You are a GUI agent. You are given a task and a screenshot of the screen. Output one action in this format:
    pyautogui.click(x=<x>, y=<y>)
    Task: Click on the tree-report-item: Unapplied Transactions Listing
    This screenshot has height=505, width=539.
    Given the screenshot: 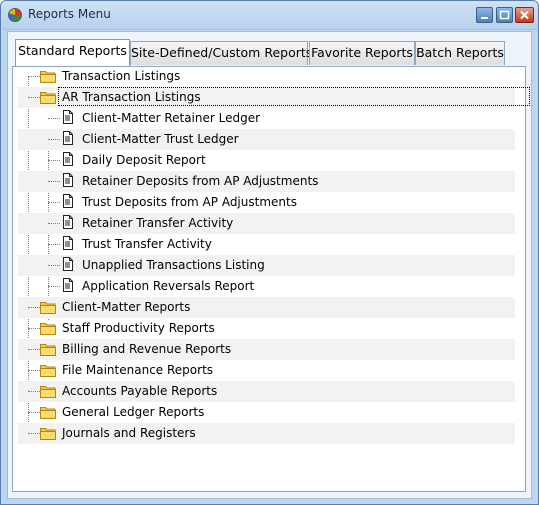 What is the action you would take?
    pyautogui.click(x=266, y=265)
    